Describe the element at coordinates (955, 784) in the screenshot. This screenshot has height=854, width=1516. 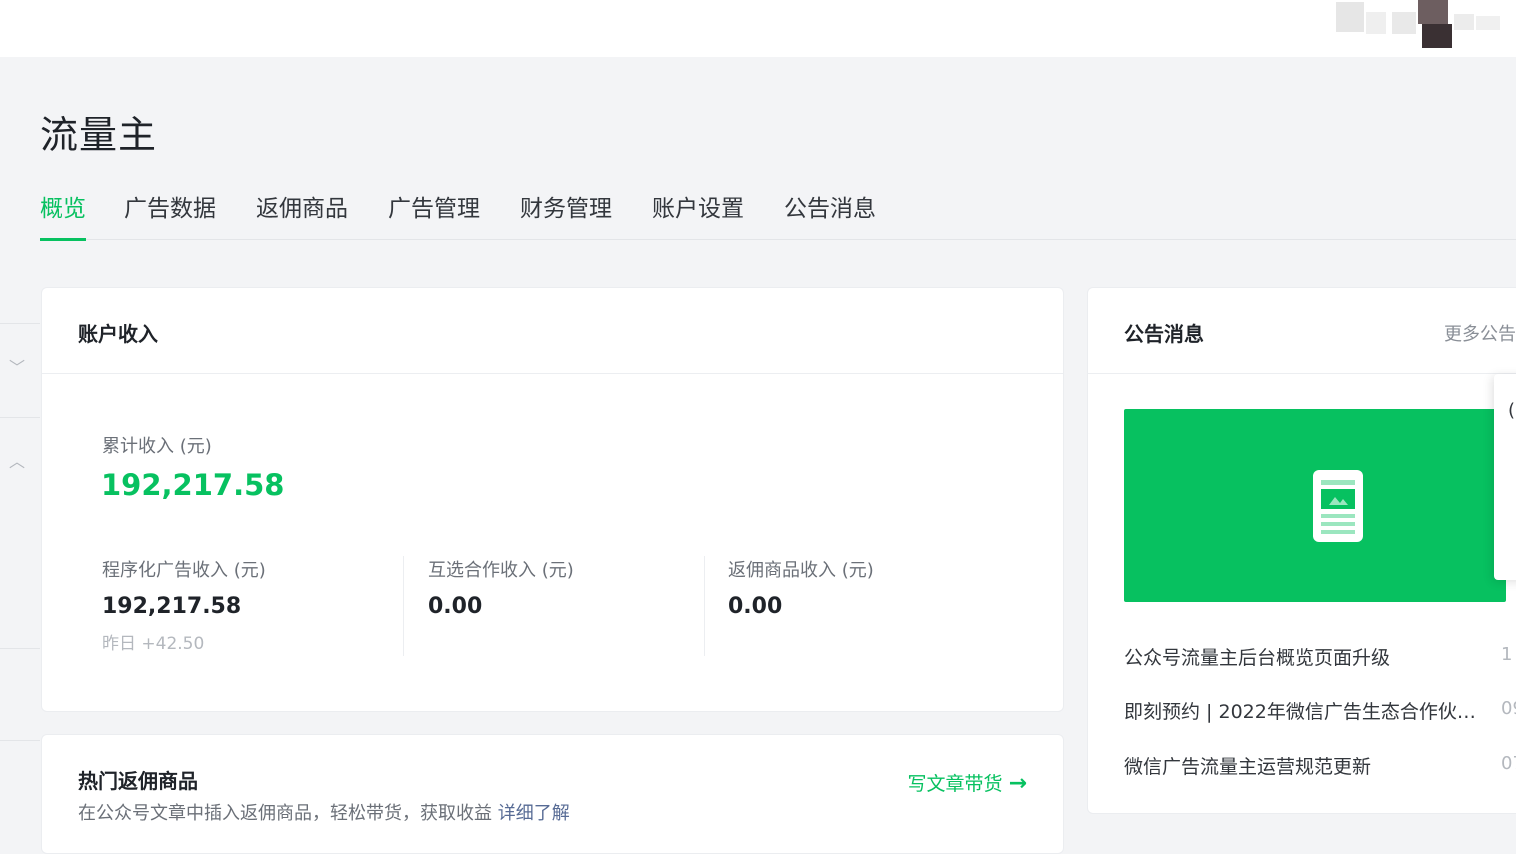
I see `write-article-label: 写文章带货` at that location.